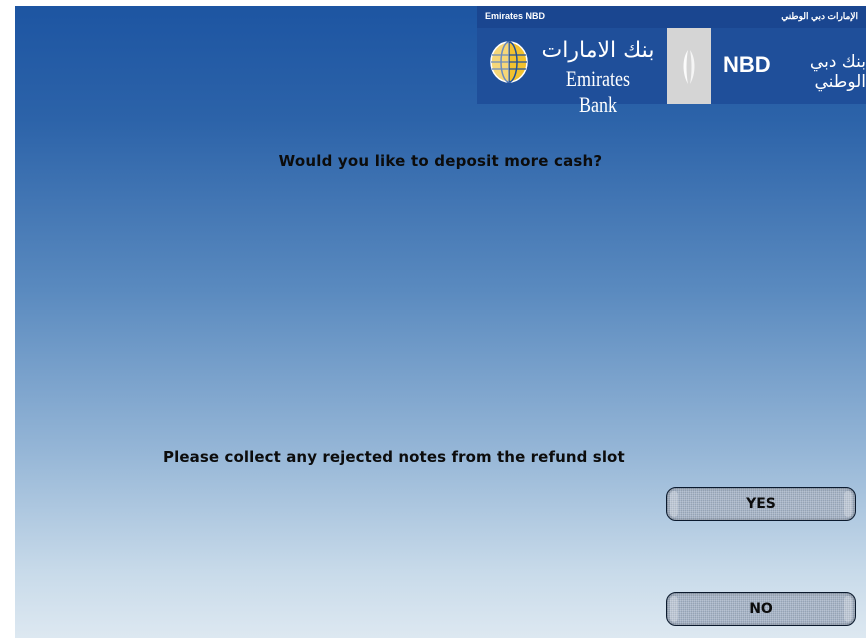  Describe the element at coordinates (515, 16) in the screenshot. I see `brand-caption: Emirates NBD` at that location.